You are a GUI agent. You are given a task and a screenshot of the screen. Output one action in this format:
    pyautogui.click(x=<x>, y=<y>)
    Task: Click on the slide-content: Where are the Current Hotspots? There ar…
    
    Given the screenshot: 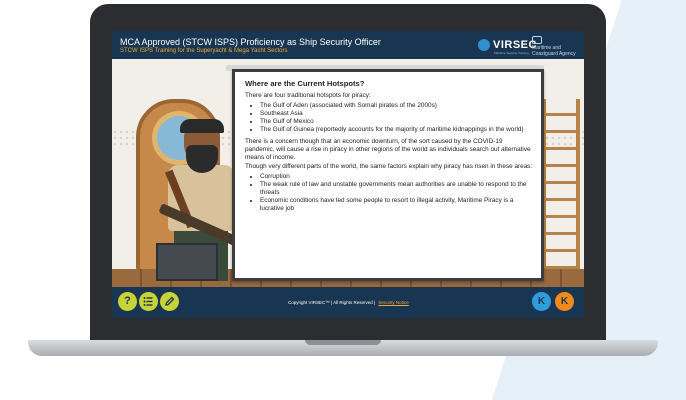 What is the action you would take?
    pyautogui.click(x=389, y=148)
    